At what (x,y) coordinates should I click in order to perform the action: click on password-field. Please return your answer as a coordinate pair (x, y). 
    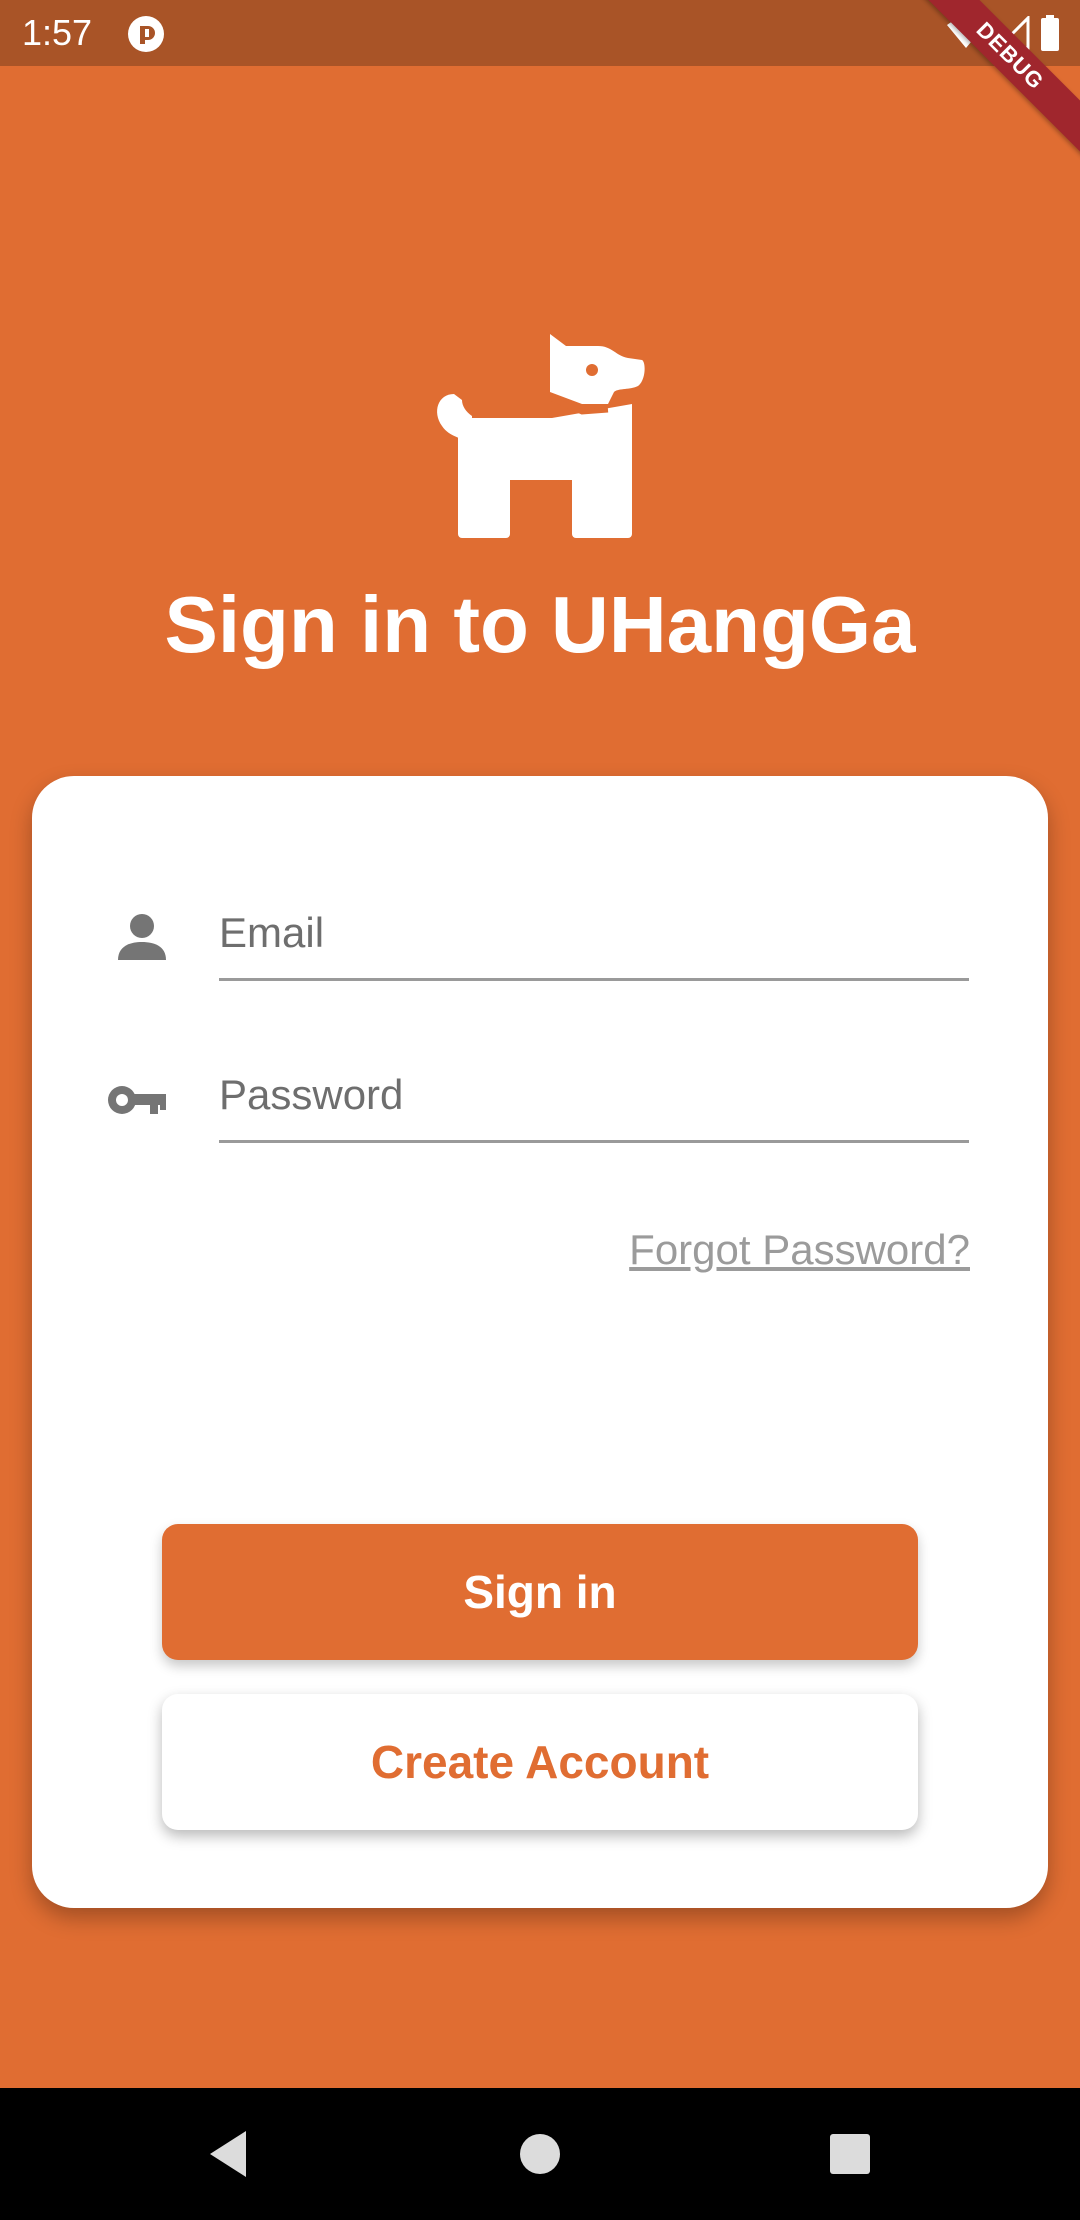
    Looking at the image, I should click on (594, 1096).